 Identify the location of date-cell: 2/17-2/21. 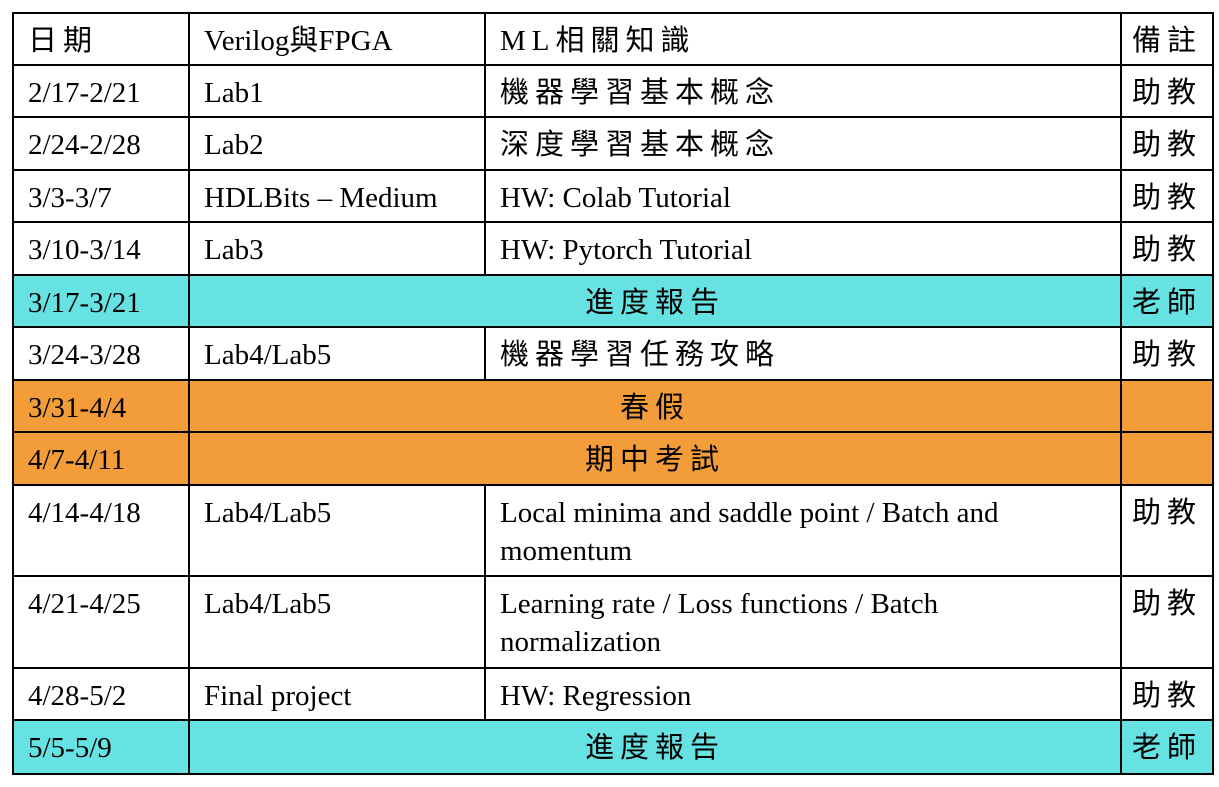
(101, 91).